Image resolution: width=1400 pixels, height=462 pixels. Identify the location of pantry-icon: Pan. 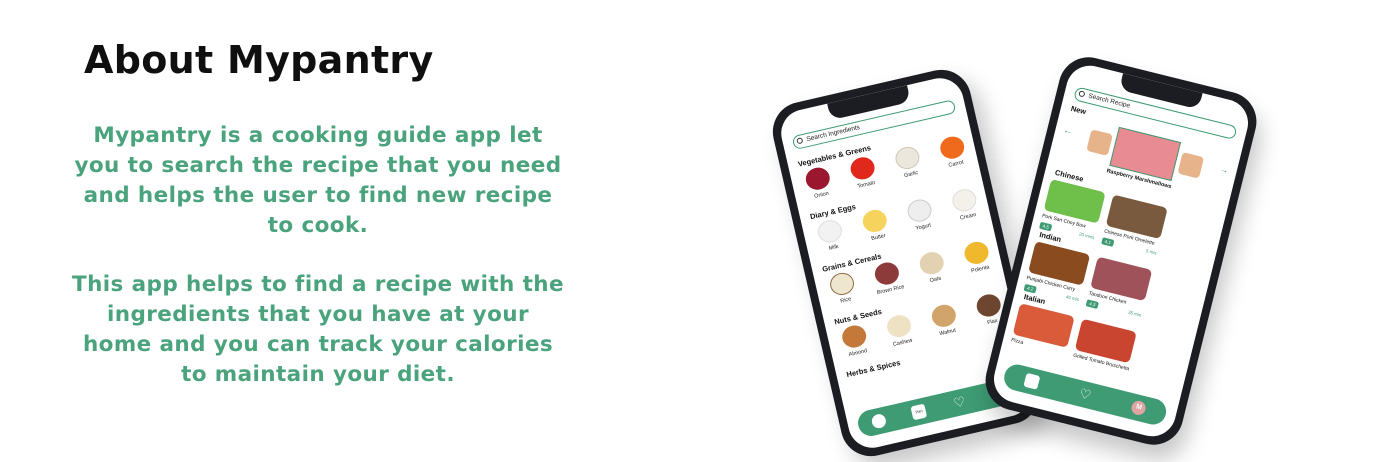
(919, 412).